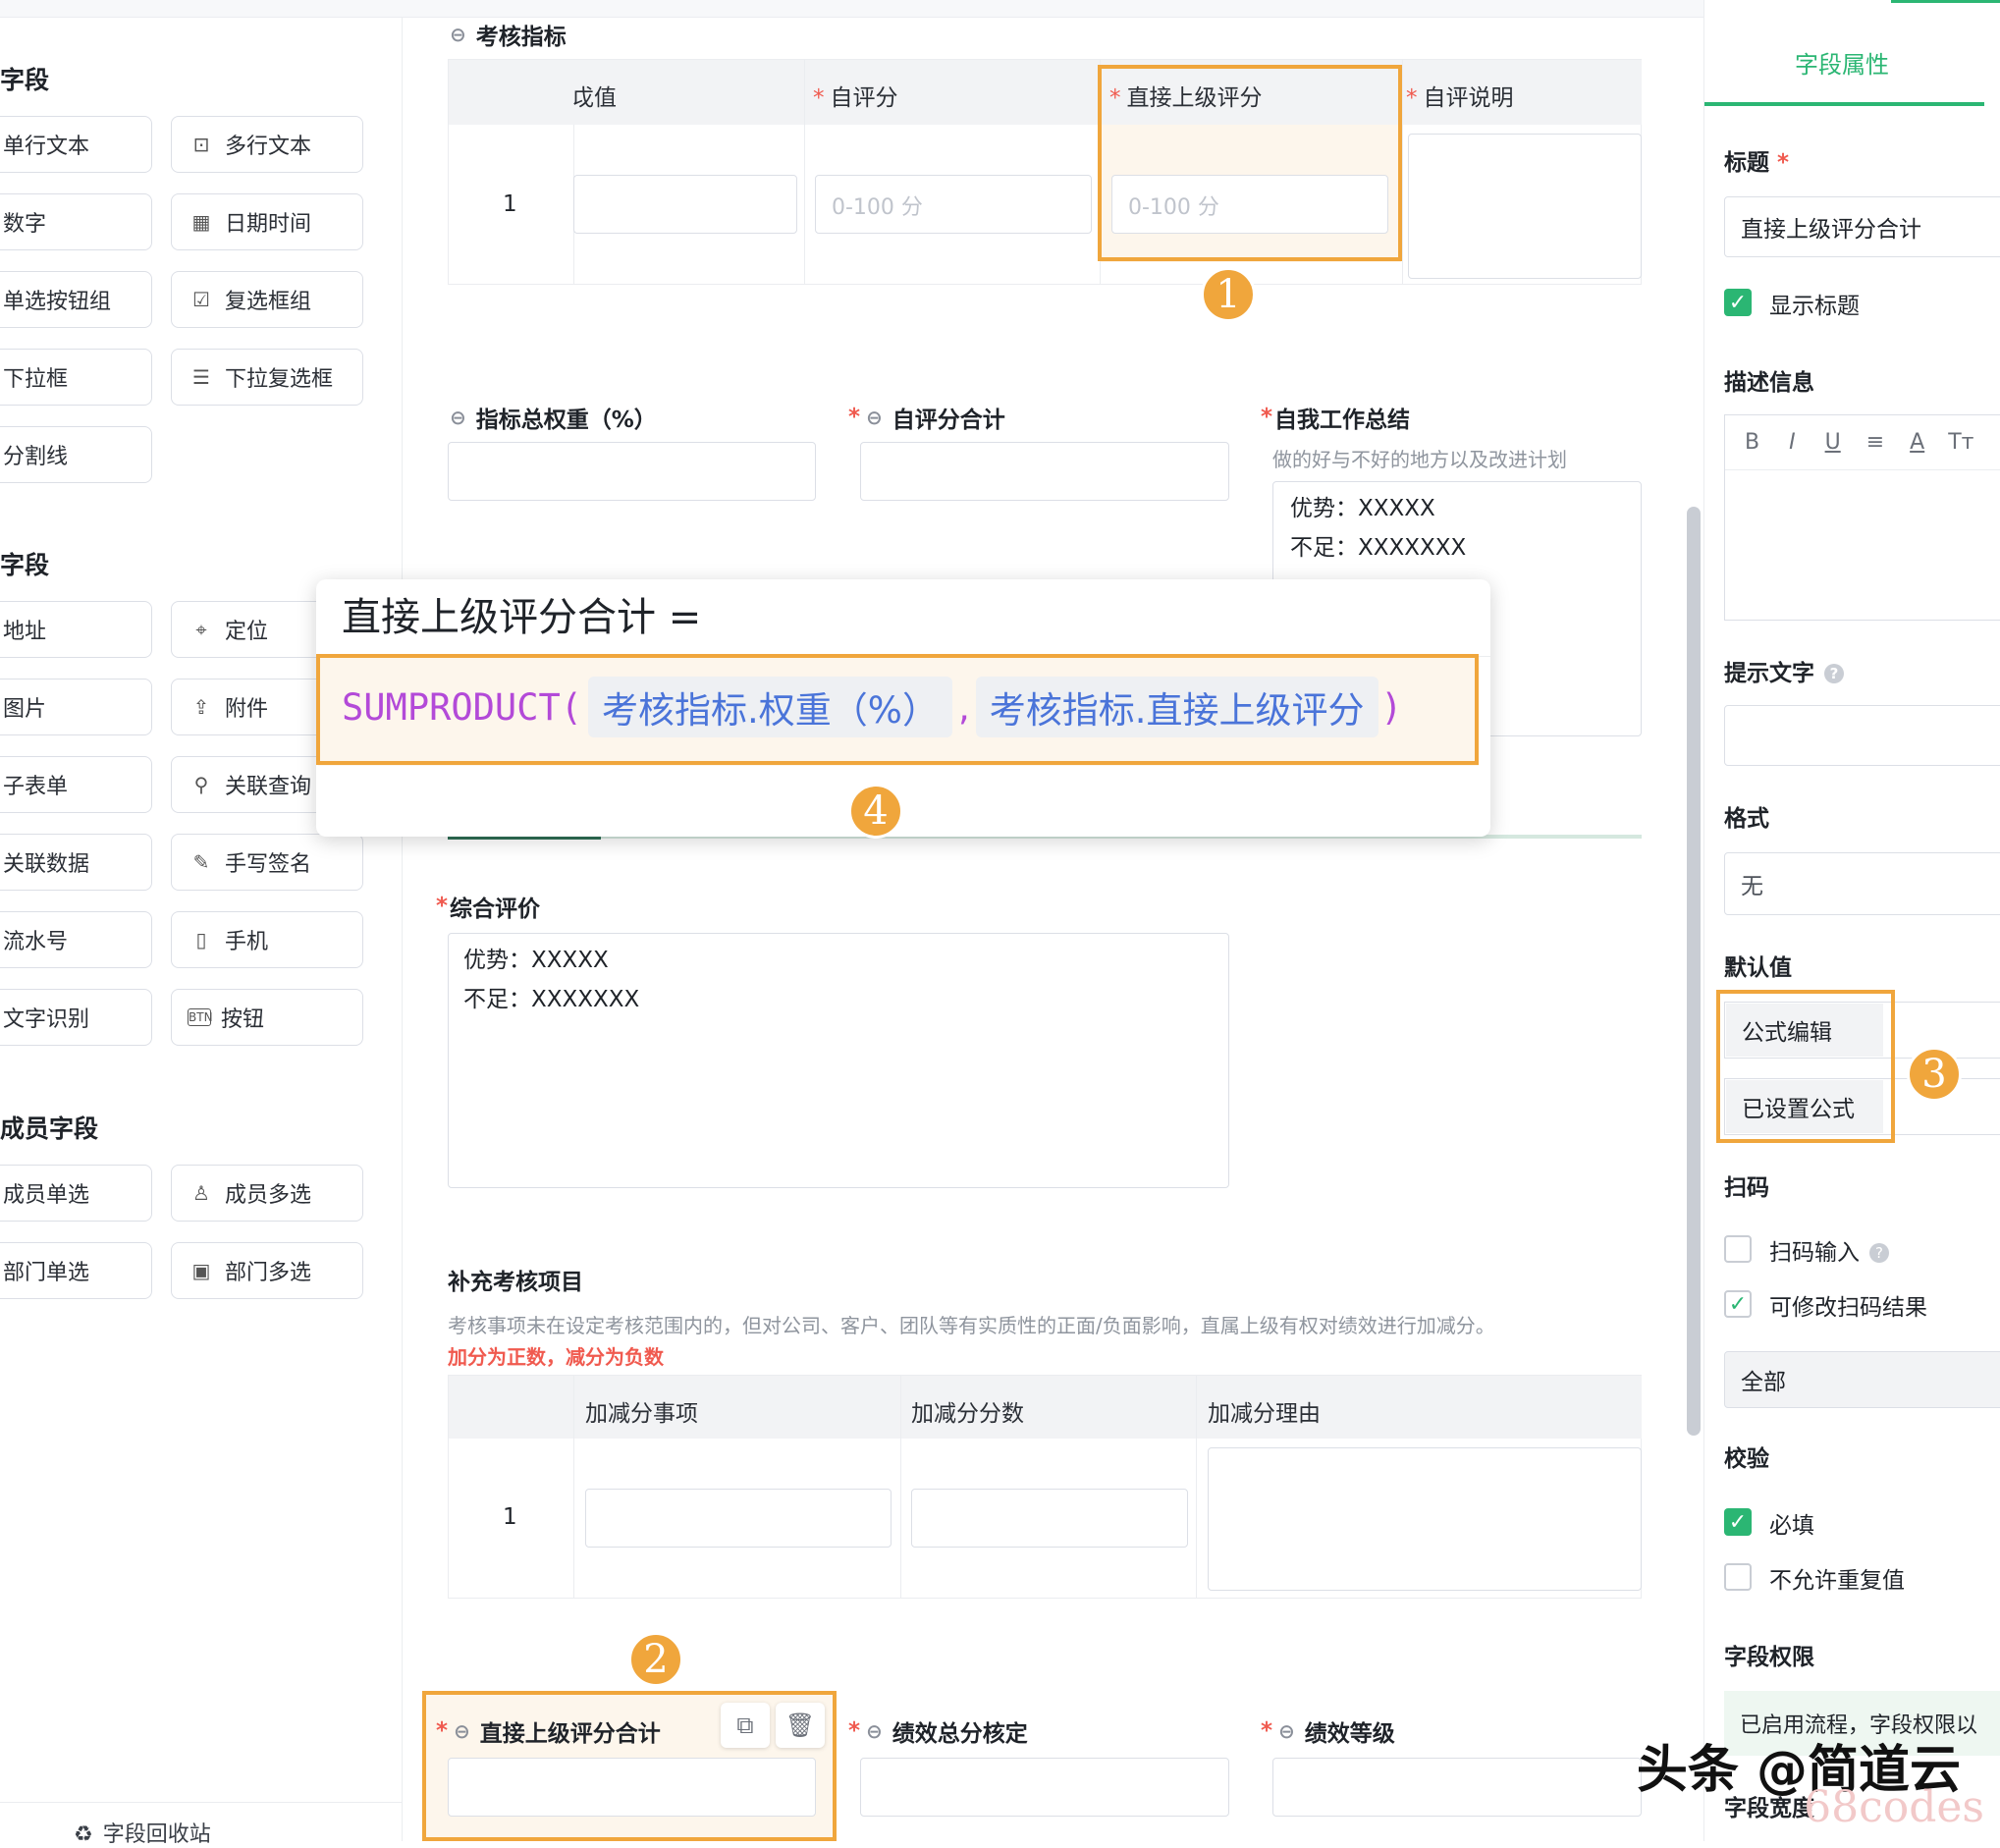 This screenshot has height=1848, width=2000. I want to click on show-title-label: 显示标题, so click(1814, 307).